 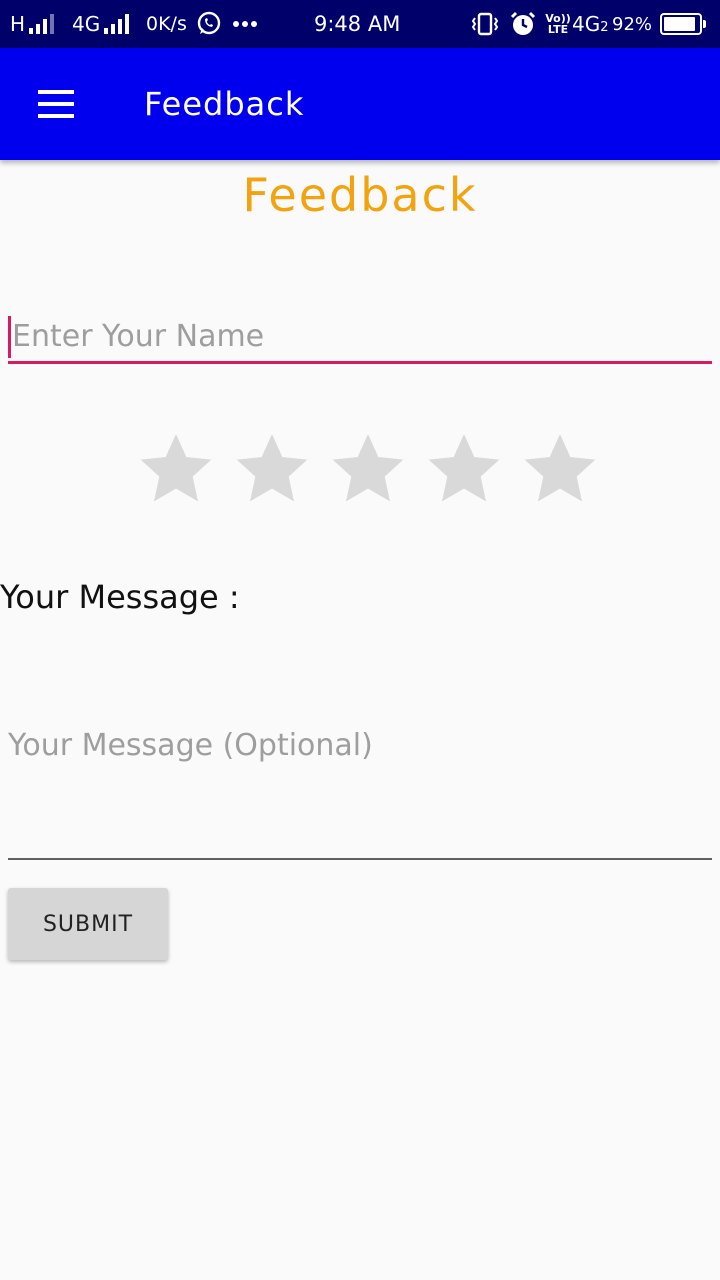 What do you see at coordinates (209, 24) in the screenshot?
I see `whatsapp-icon` at bounding box center [209, 24].